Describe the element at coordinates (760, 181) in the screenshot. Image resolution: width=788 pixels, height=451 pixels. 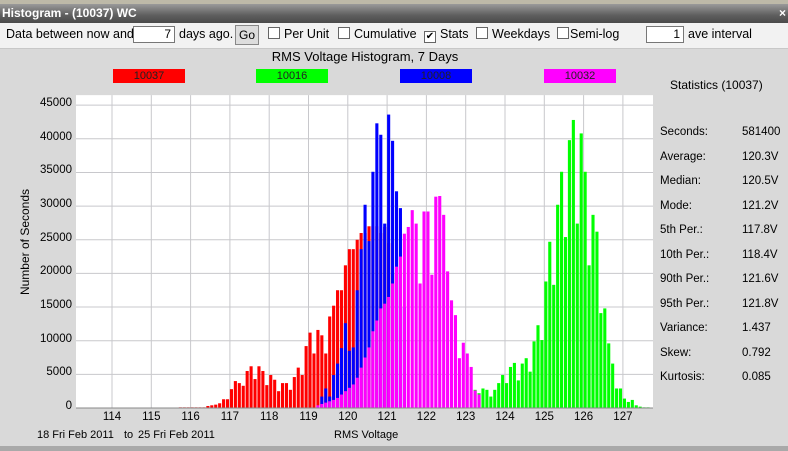
I see `stat-value: 120.5V` at that location.